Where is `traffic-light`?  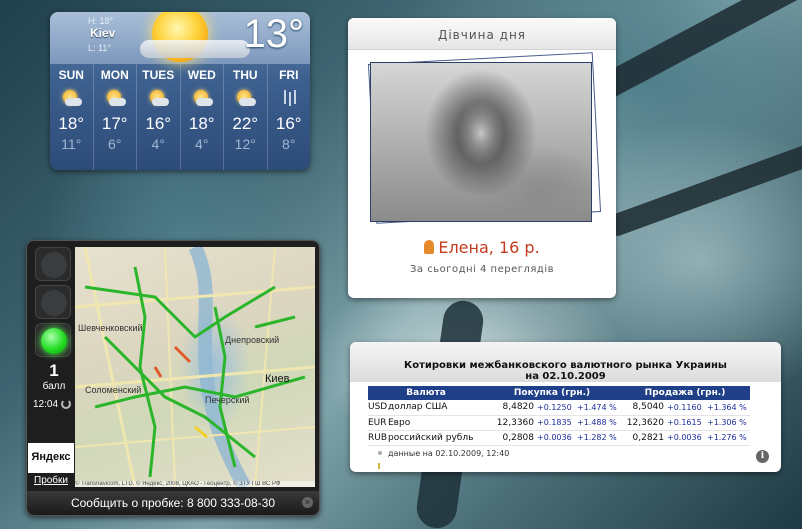 traffic-light is located at coordinates (54, 304).